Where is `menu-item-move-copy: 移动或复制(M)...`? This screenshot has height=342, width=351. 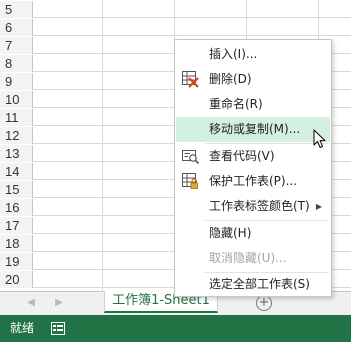
menu-item-move-copy: 移动或复制(M)... is located at coordinates (253, 129).